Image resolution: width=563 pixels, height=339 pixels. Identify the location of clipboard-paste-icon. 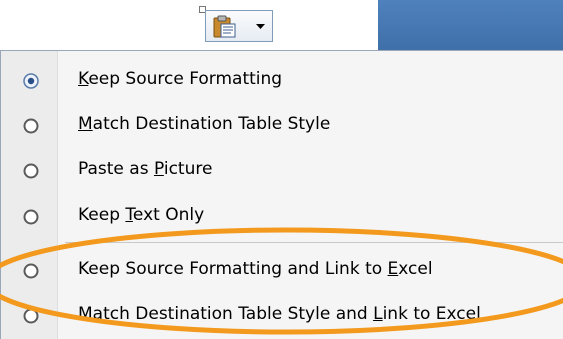
(224, 26).